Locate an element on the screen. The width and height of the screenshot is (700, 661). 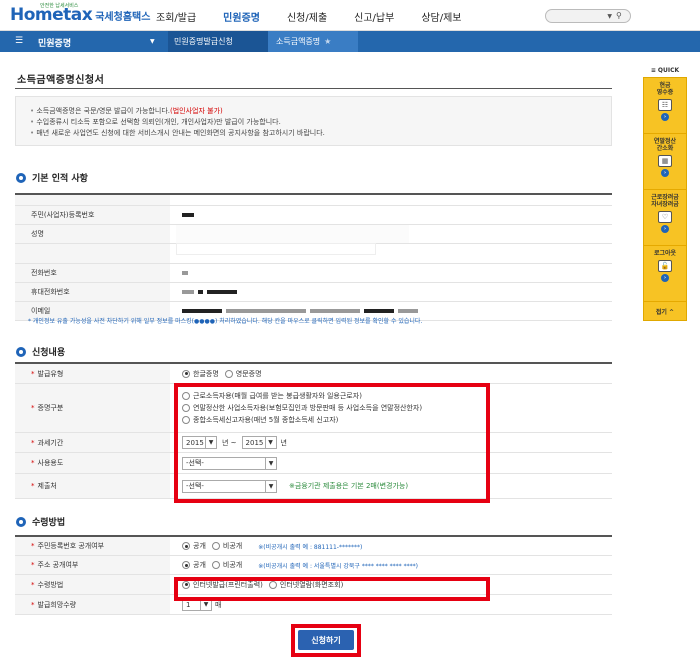
hamburger-icon: ☰ is located at coordinates (19, 41).